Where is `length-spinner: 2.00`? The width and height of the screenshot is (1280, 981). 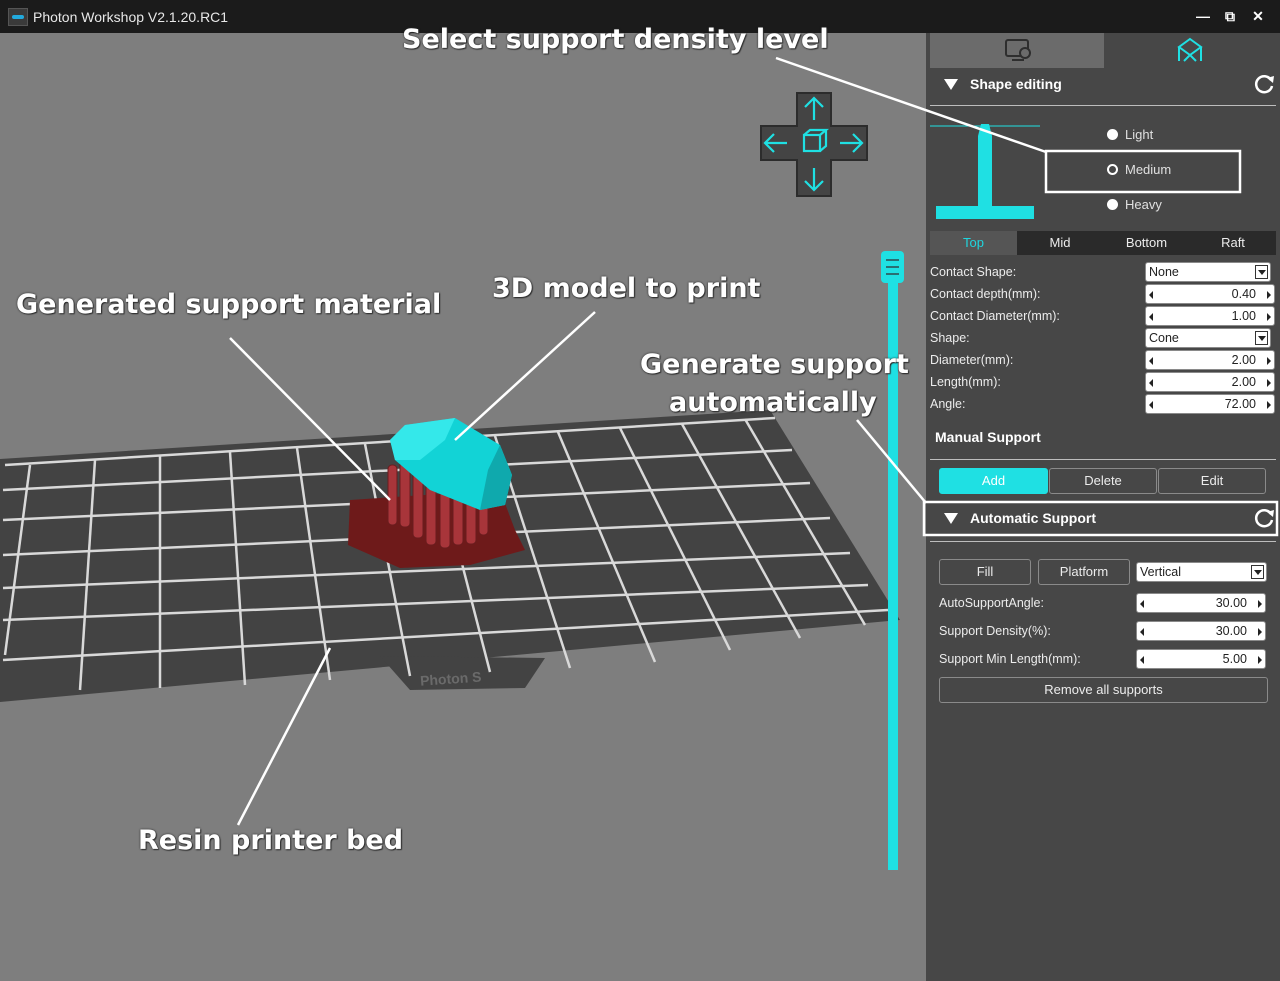
length-spinner: 2.00 is located at coordinates (1210, 382).